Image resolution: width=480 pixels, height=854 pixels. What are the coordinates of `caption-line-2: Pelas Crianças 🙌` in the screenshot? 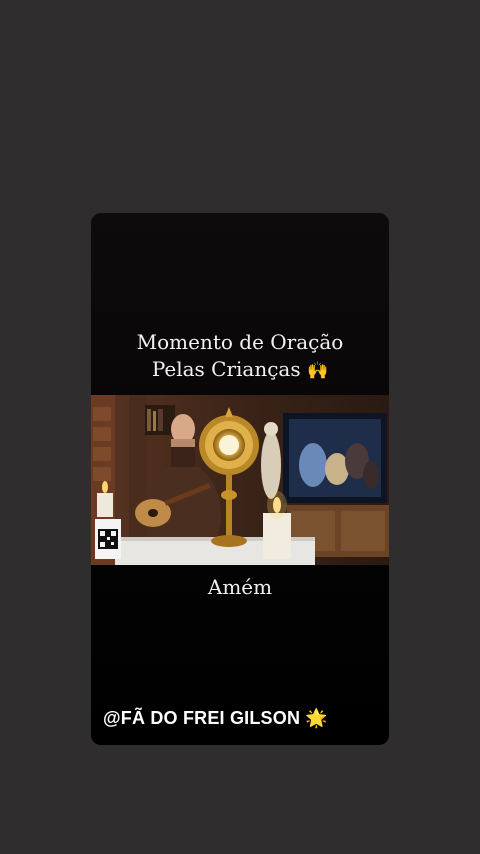 It's located at (240, 369).